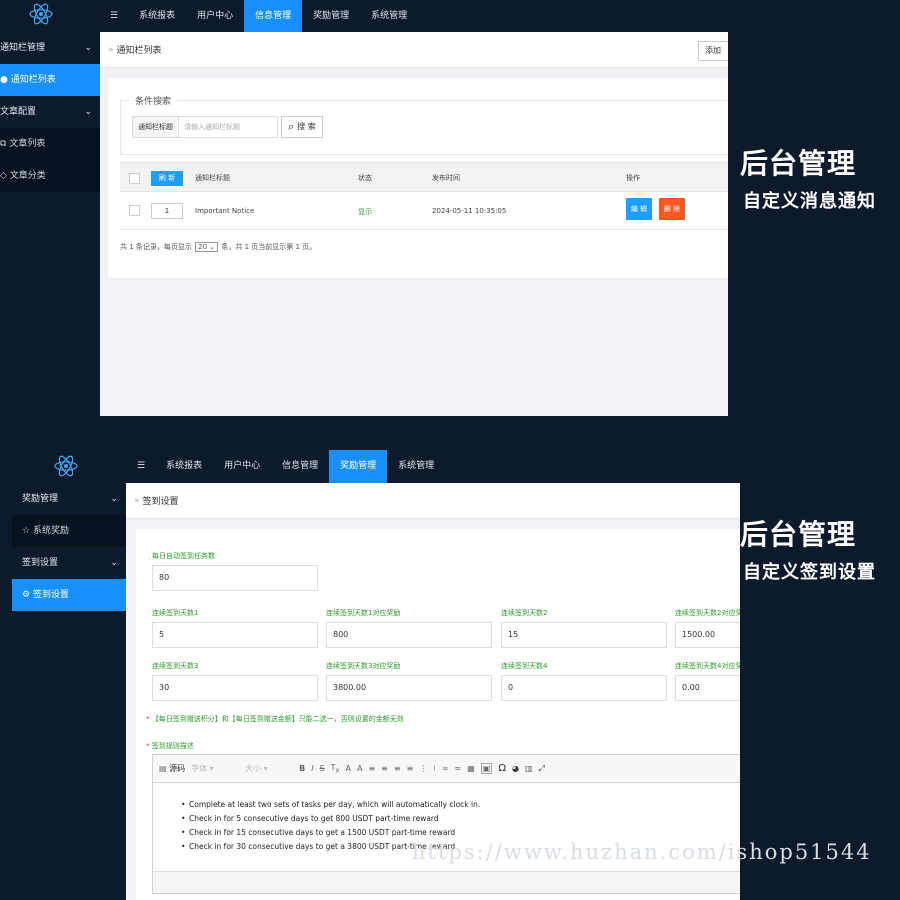  What do you see at coordinates (203, 247) in the screenshot?
I see `page-size-value: 20` at bounding box center [203, 247].